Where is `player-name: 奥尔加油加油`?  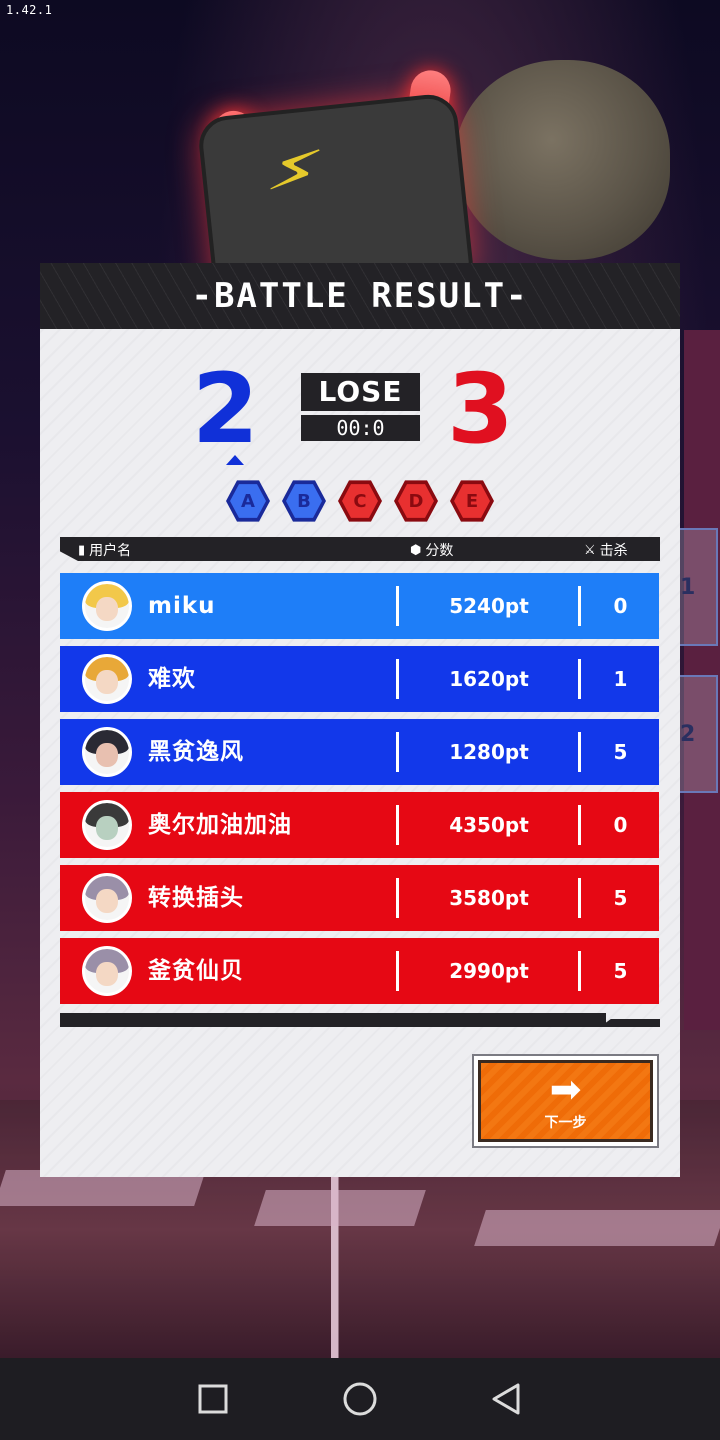
player-name: 奥尔加油加油 is located at coordinates (220, 825).